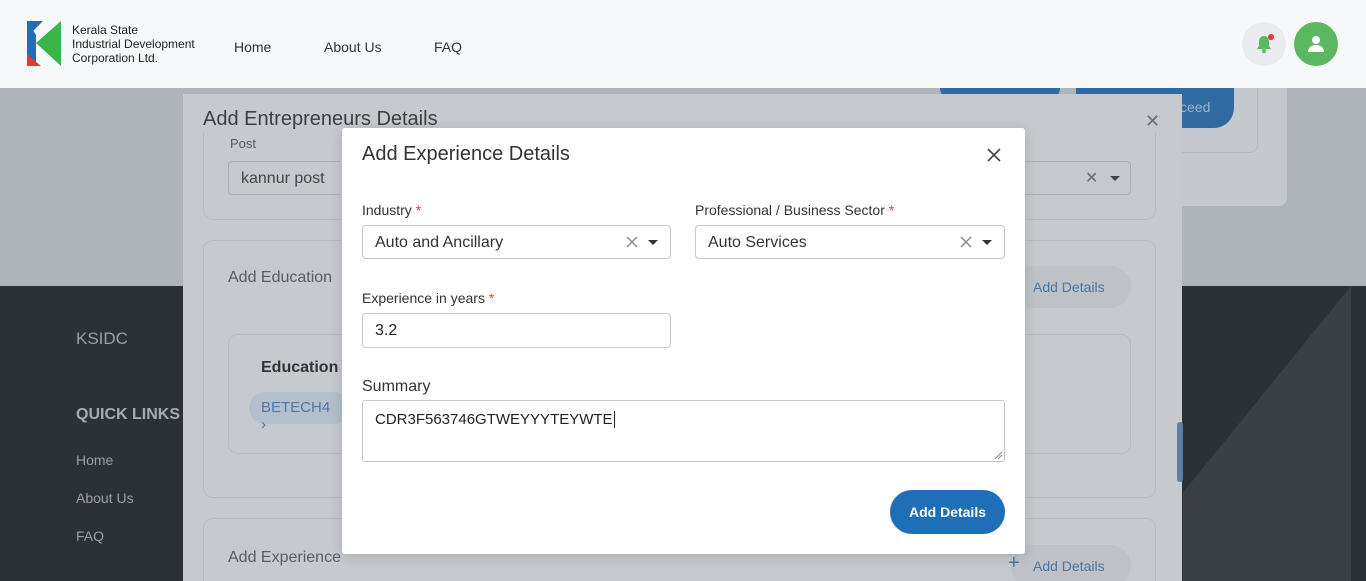 The image size is (1366, 581). I want to click on experience-section-title: Add Experience, so click(284, 557).